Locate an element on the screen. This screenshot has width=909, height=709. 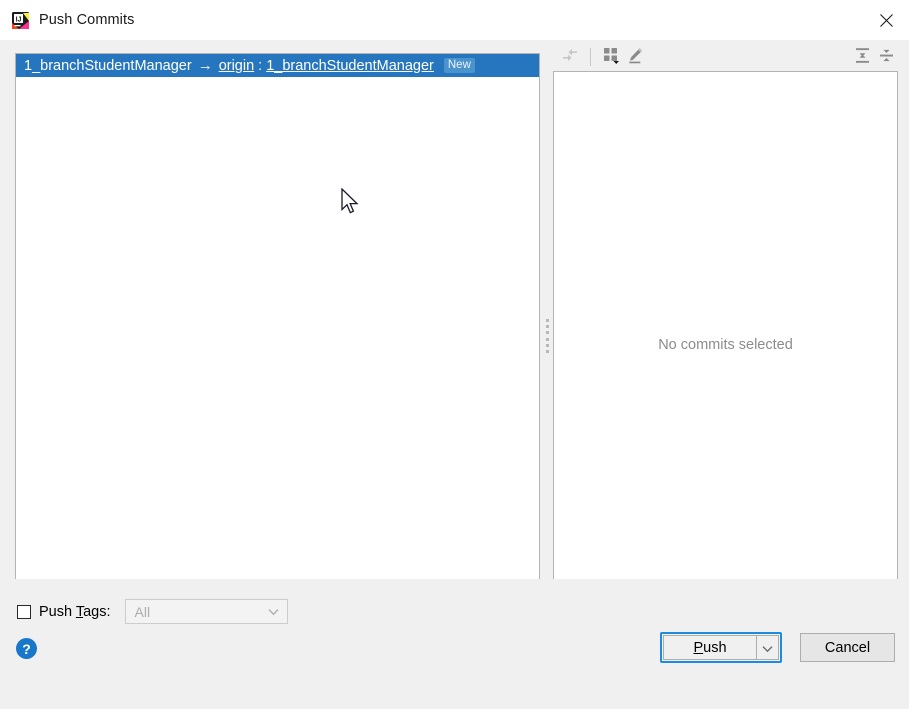
expand-all-icon is located at coordinates (862, 57).